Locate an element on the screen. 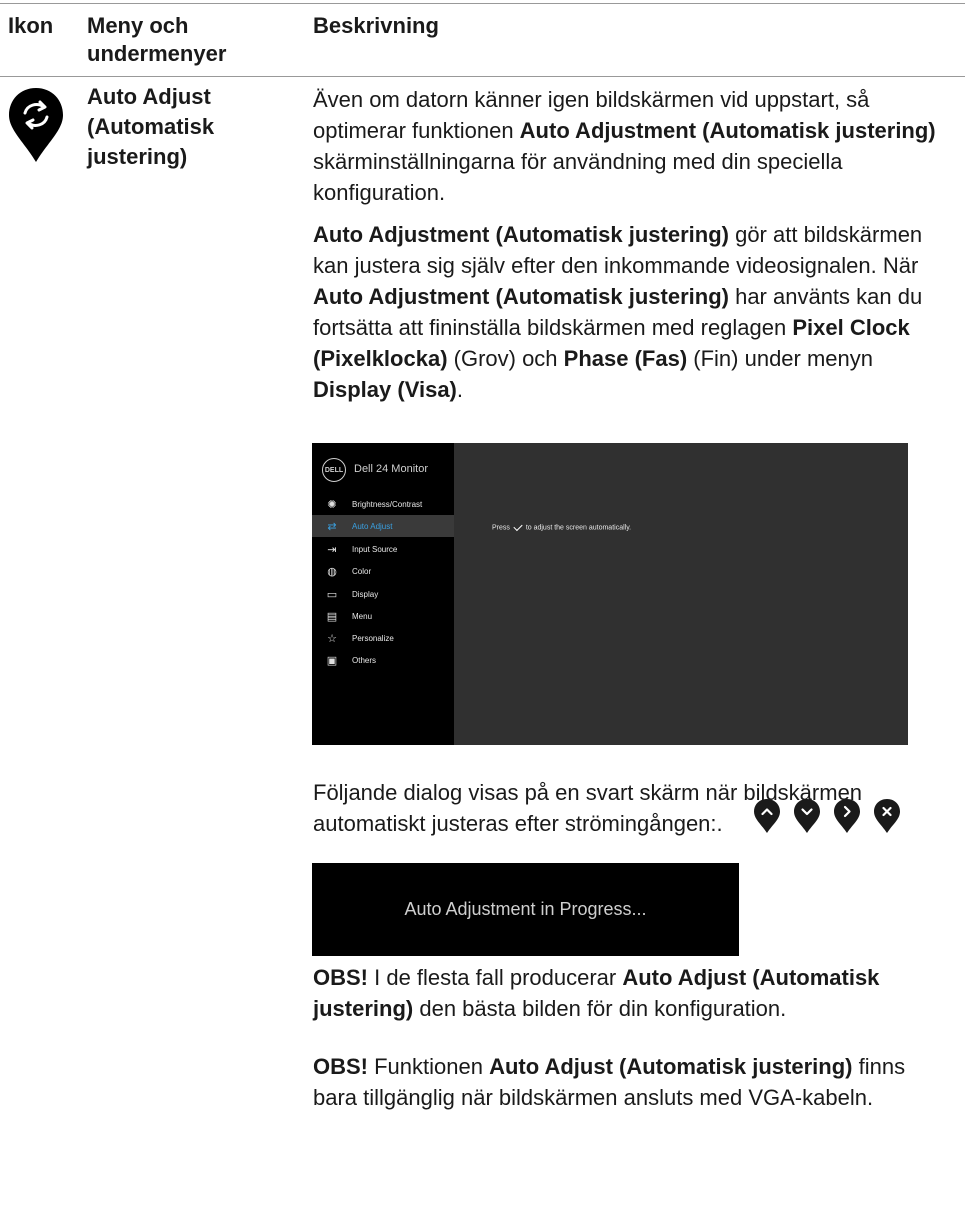 Image resolution: width=965 pixels, height=1221 pixels. table-top-rule is located at coordinates (482, 3).